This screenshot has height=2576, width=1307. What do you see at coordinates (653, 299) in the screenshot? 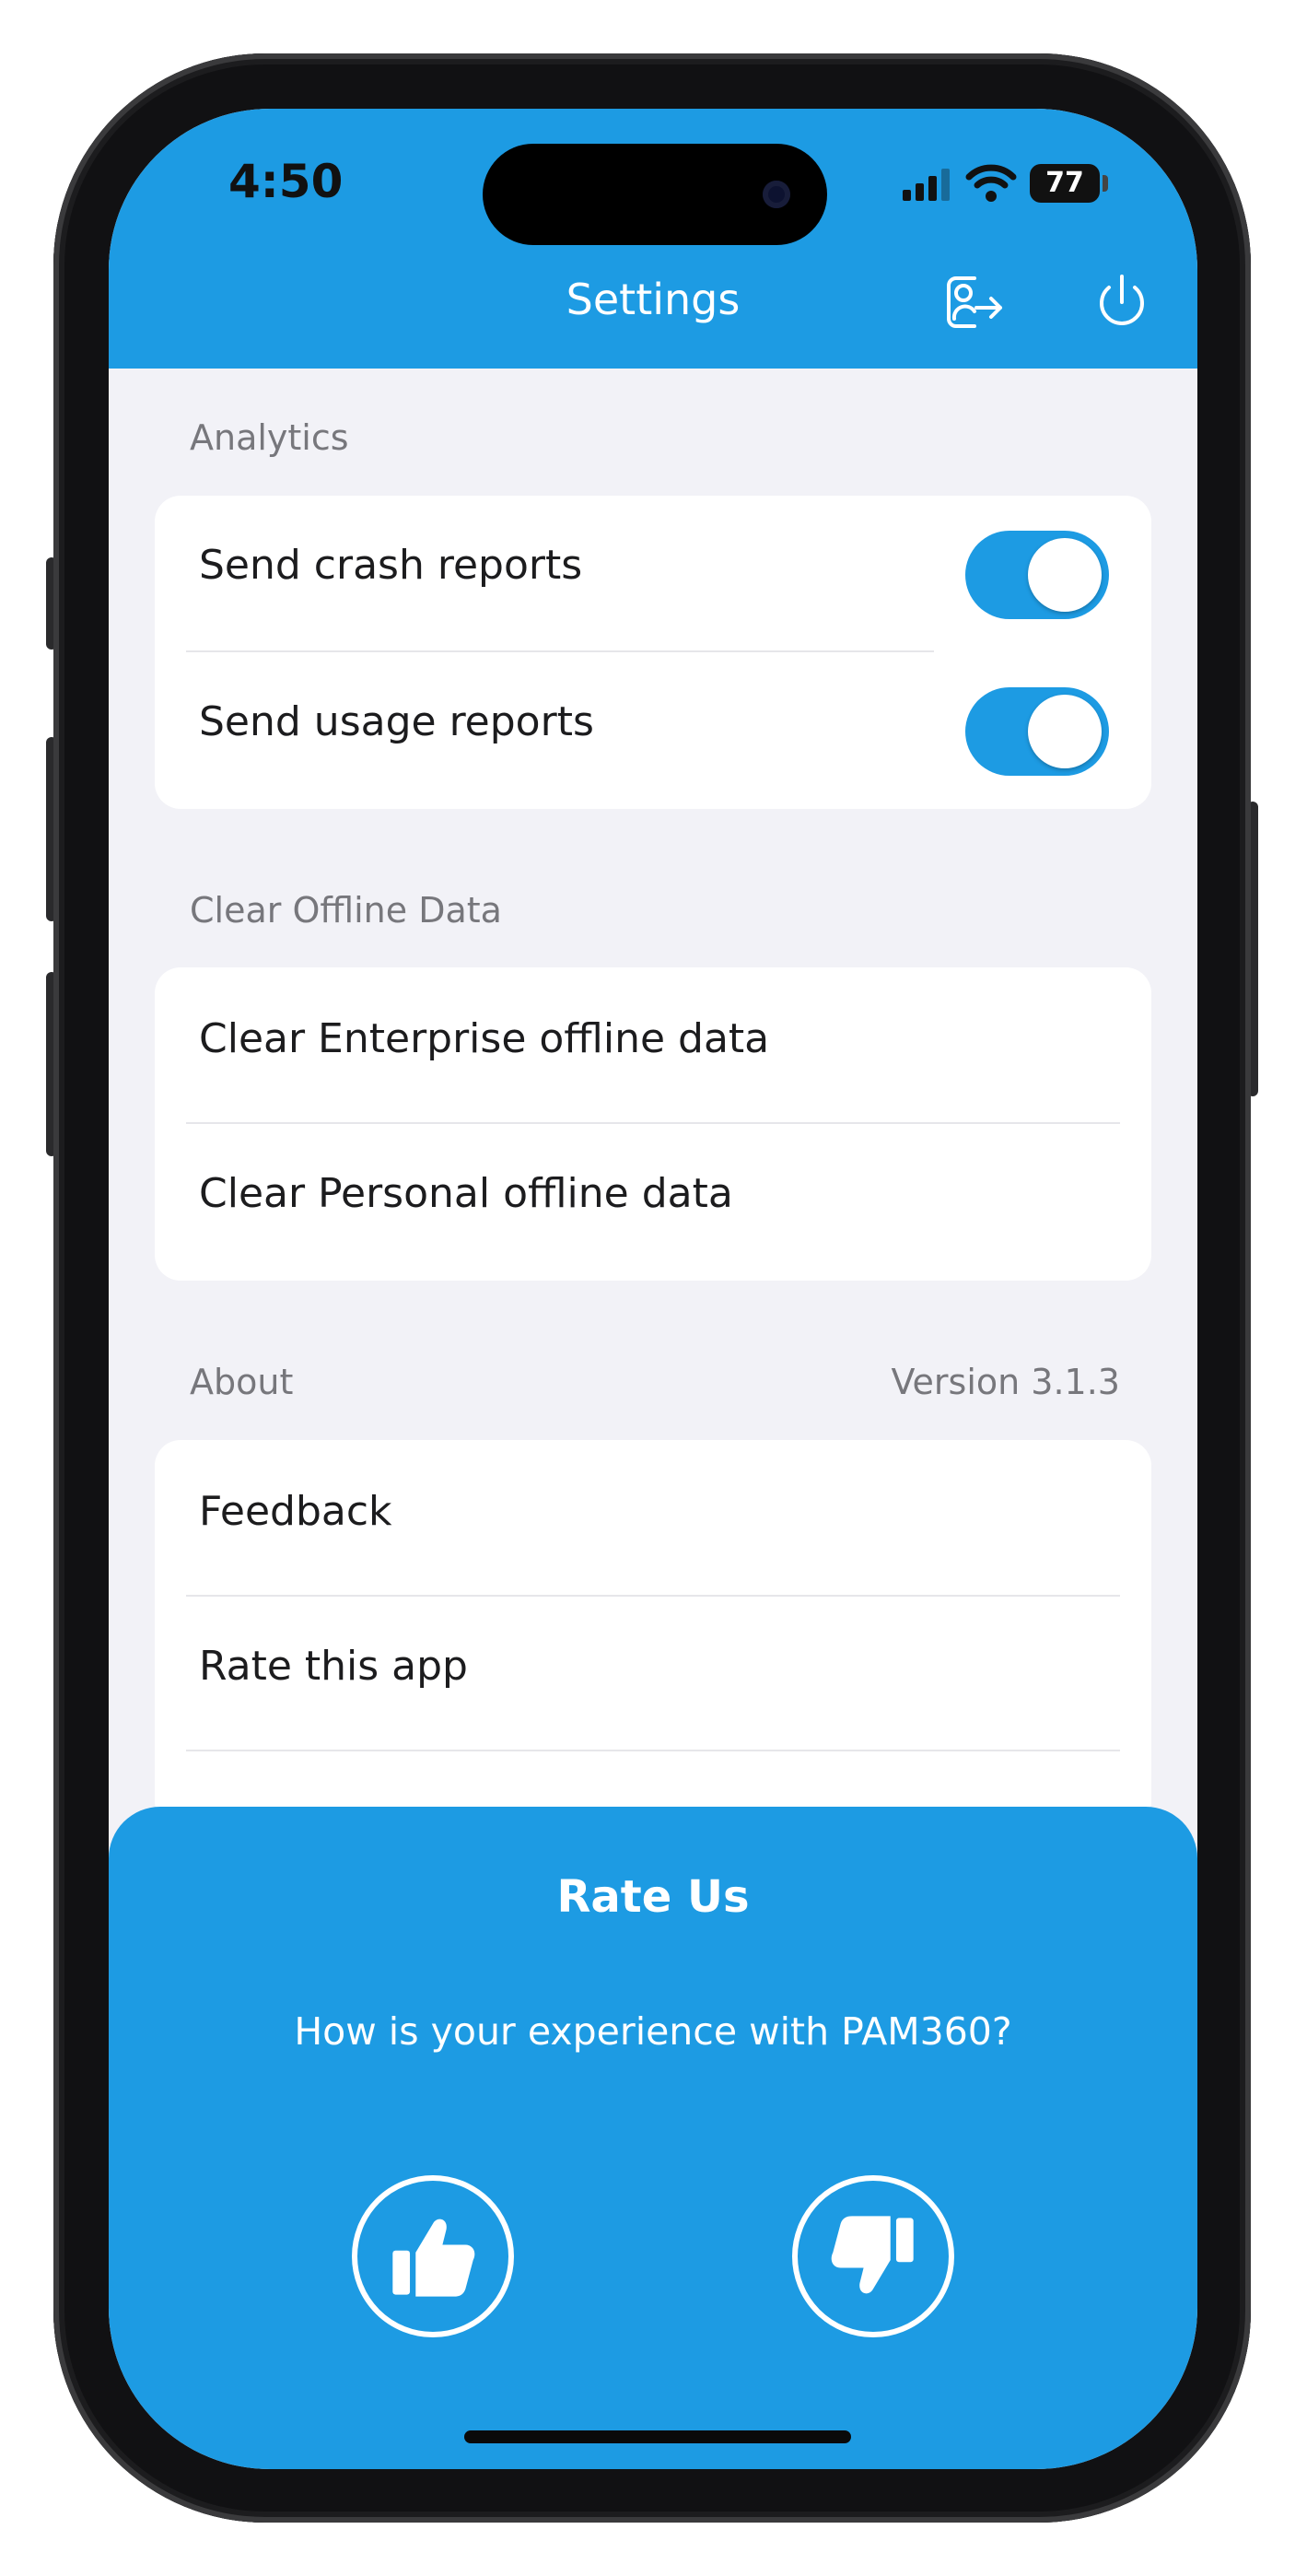
I see `page-title: Settings` at bounding box center [653, 299].